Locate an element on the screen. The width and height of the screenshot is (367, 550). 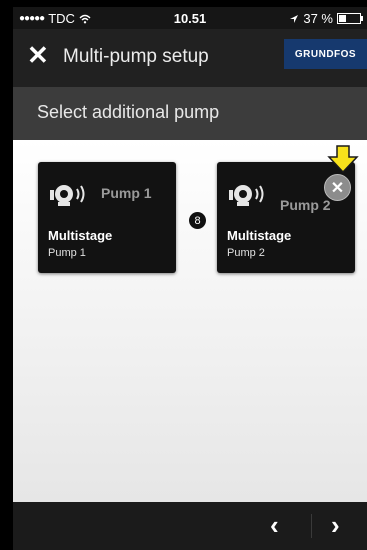
battery-percent: 37 % is located at coordinates (318, 18).